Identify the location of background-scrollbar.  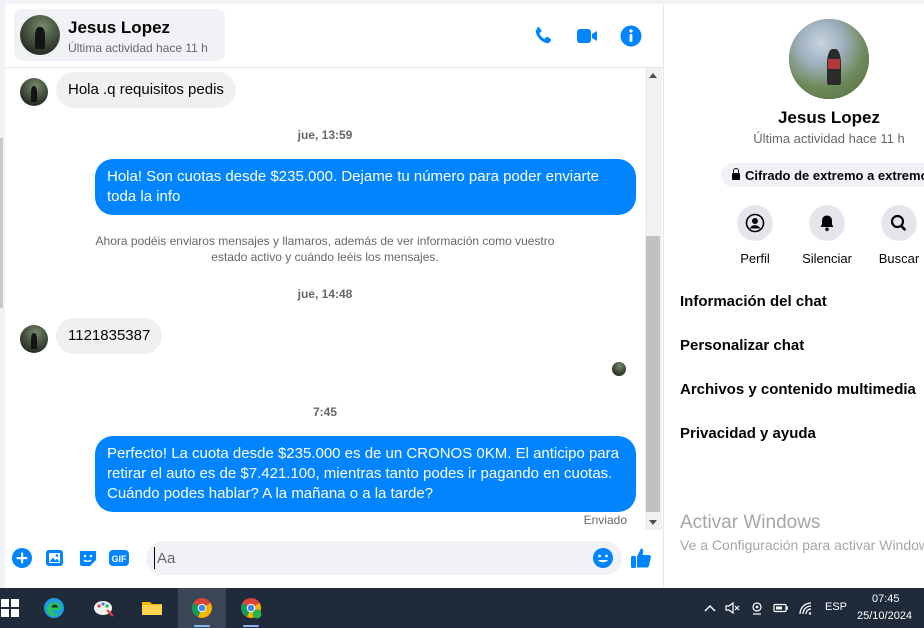
(1, 223).